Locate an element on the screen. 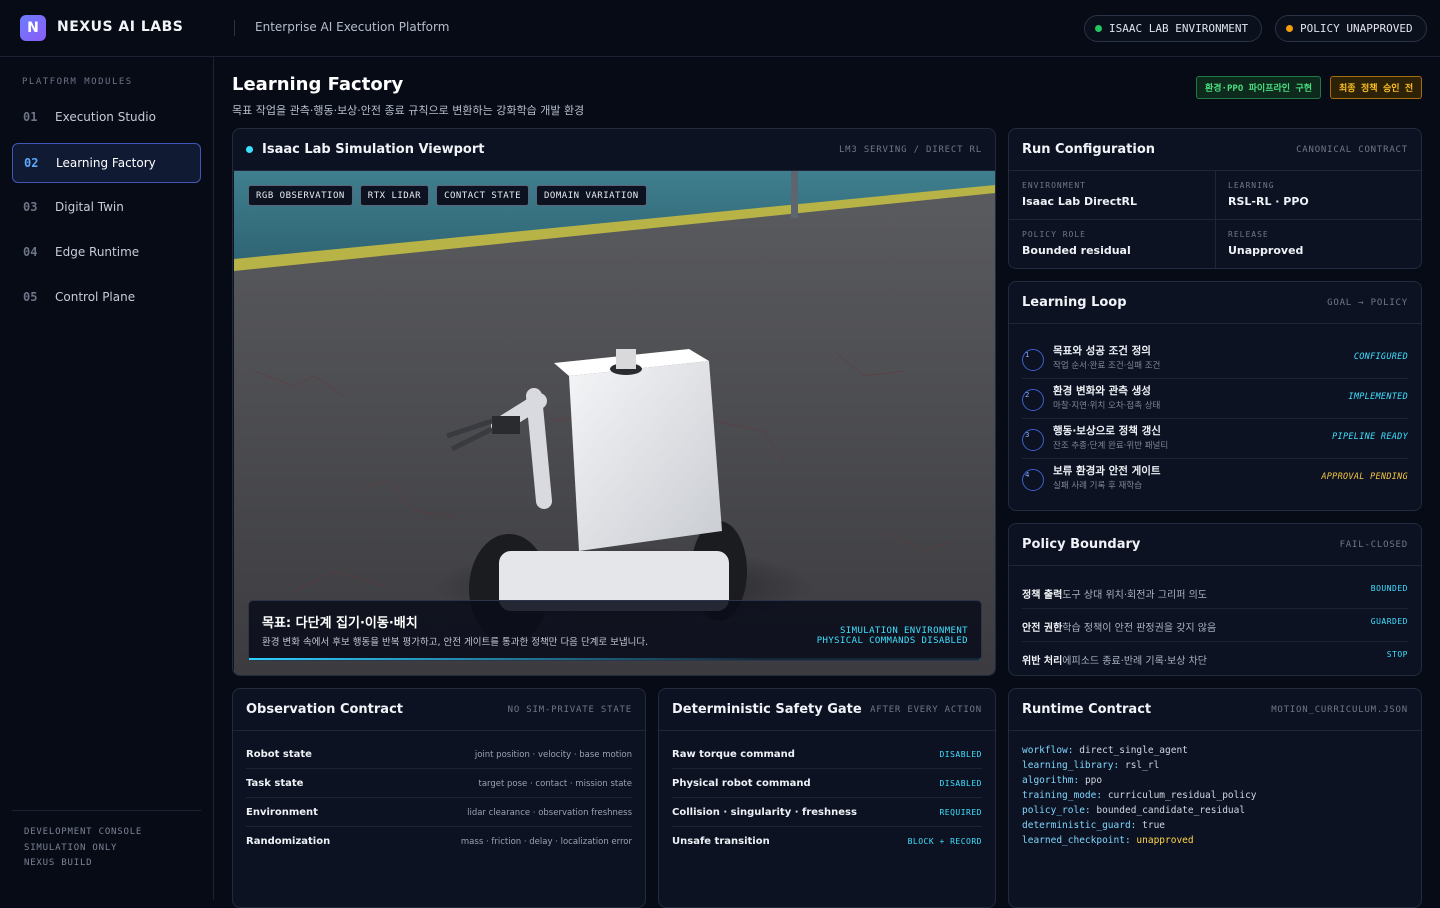 This screenshot has height=908, width=1440. code-value: ppo is located at coordinates (1093, 780).